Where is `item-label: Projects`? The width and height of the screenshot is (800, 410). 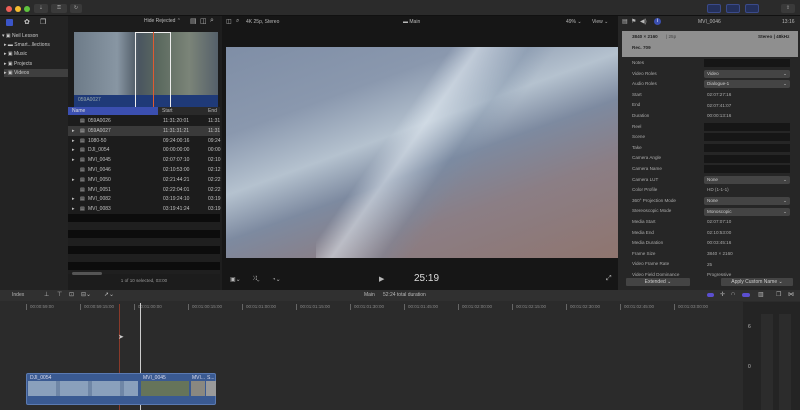 item-label: Projects is located at coordinates (23, 64).